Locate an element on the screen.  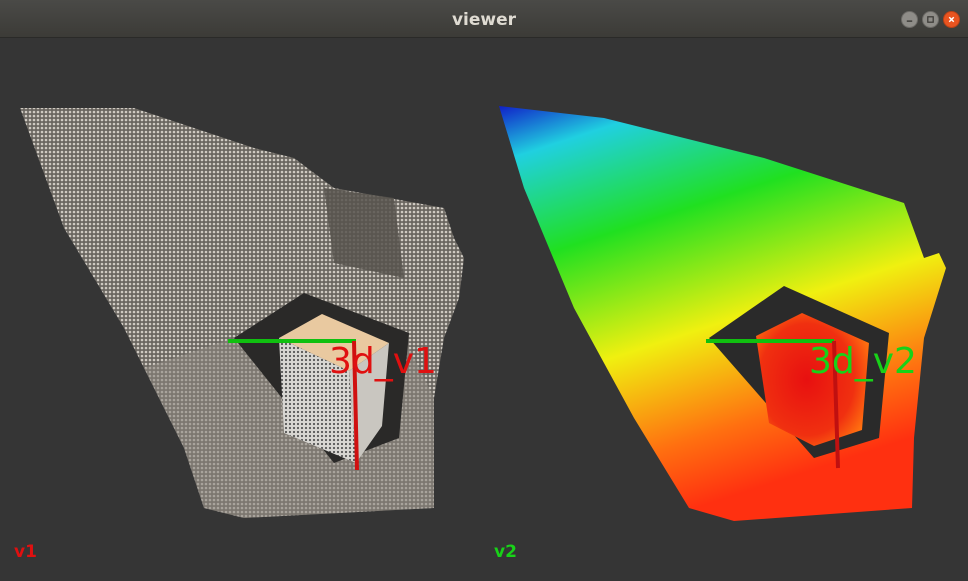
title-bar: viewer is located at coordinates (484, 19).